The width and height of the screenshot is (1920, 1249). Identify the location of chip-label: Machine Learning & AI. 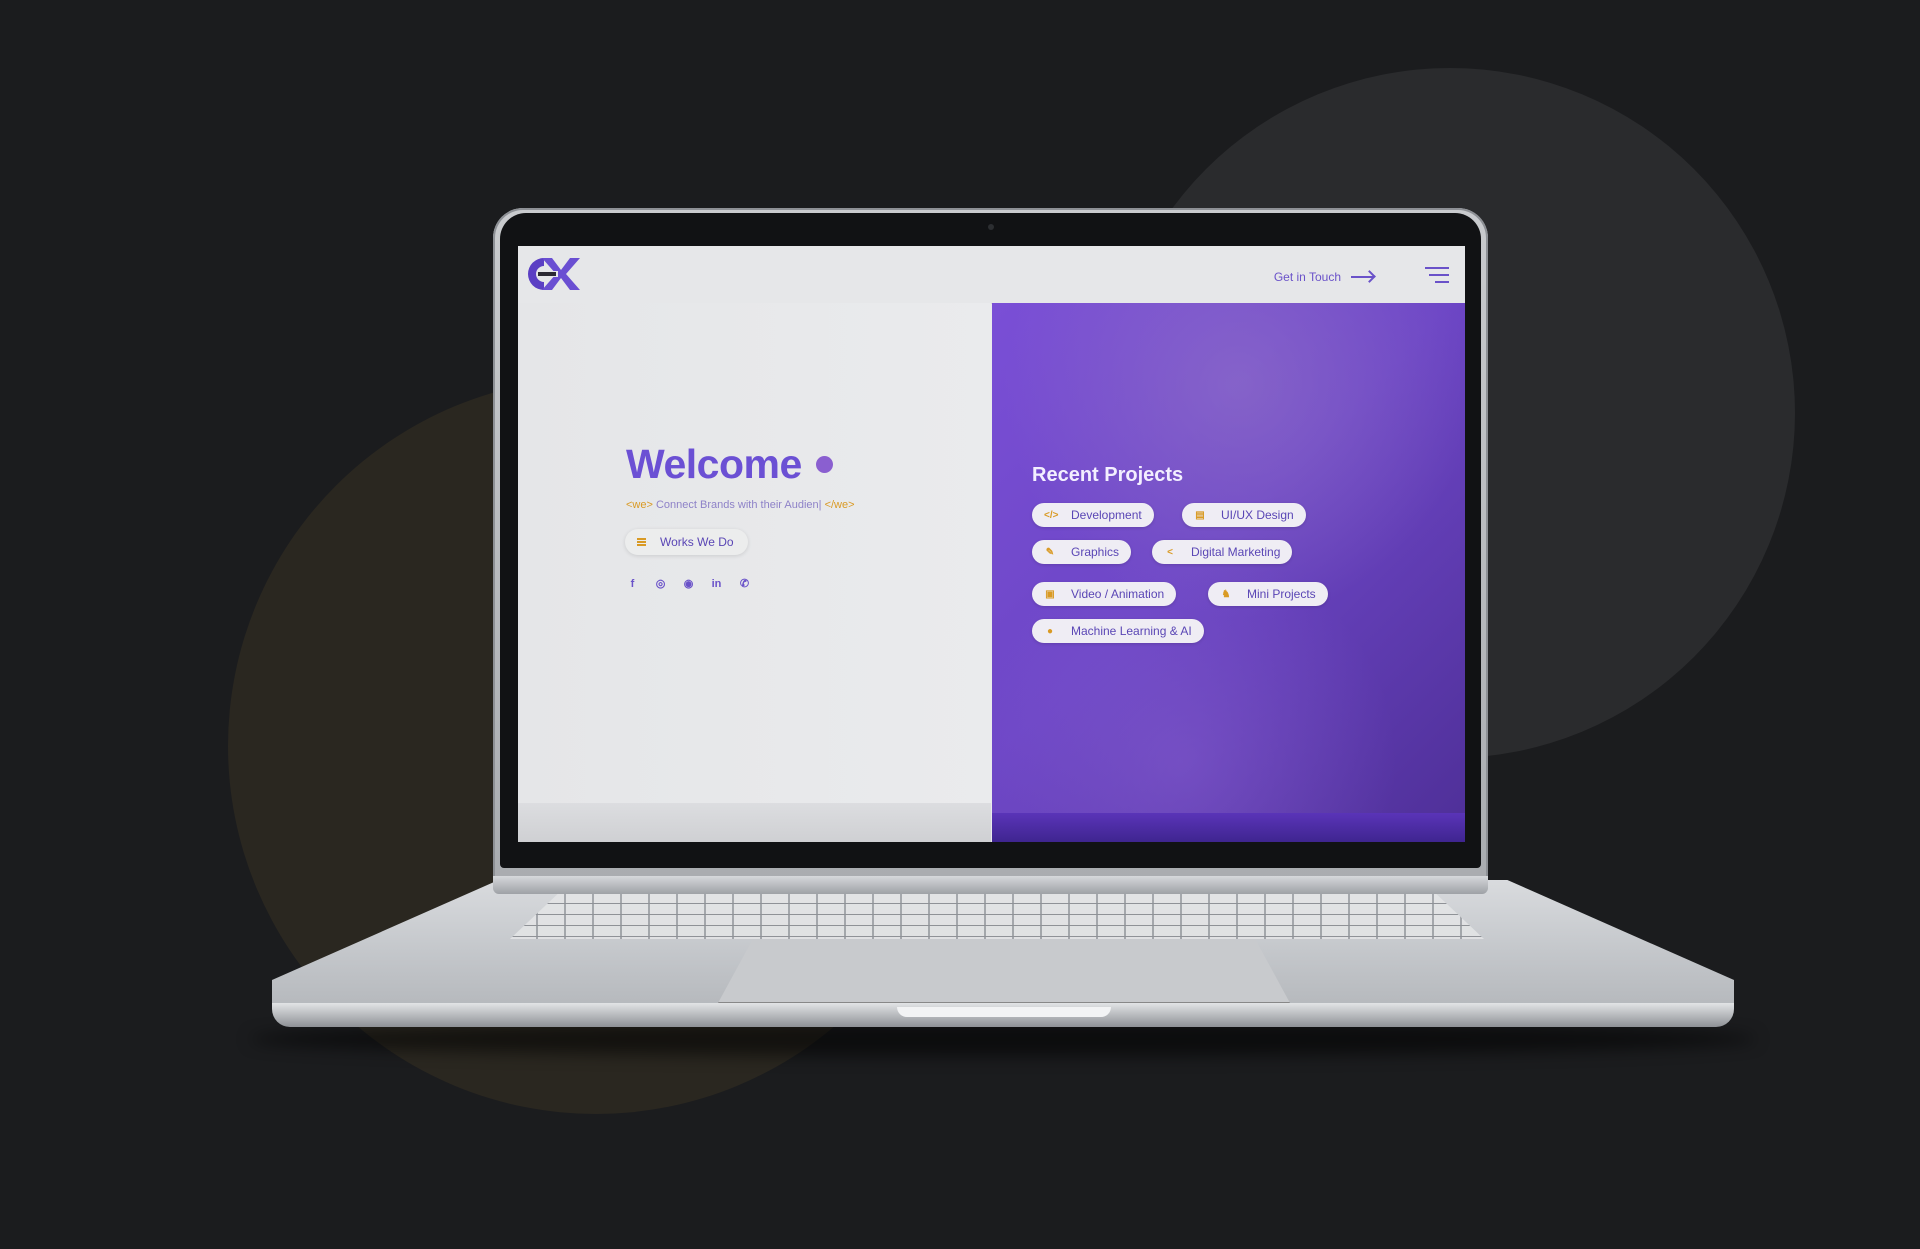
(1131, 631).